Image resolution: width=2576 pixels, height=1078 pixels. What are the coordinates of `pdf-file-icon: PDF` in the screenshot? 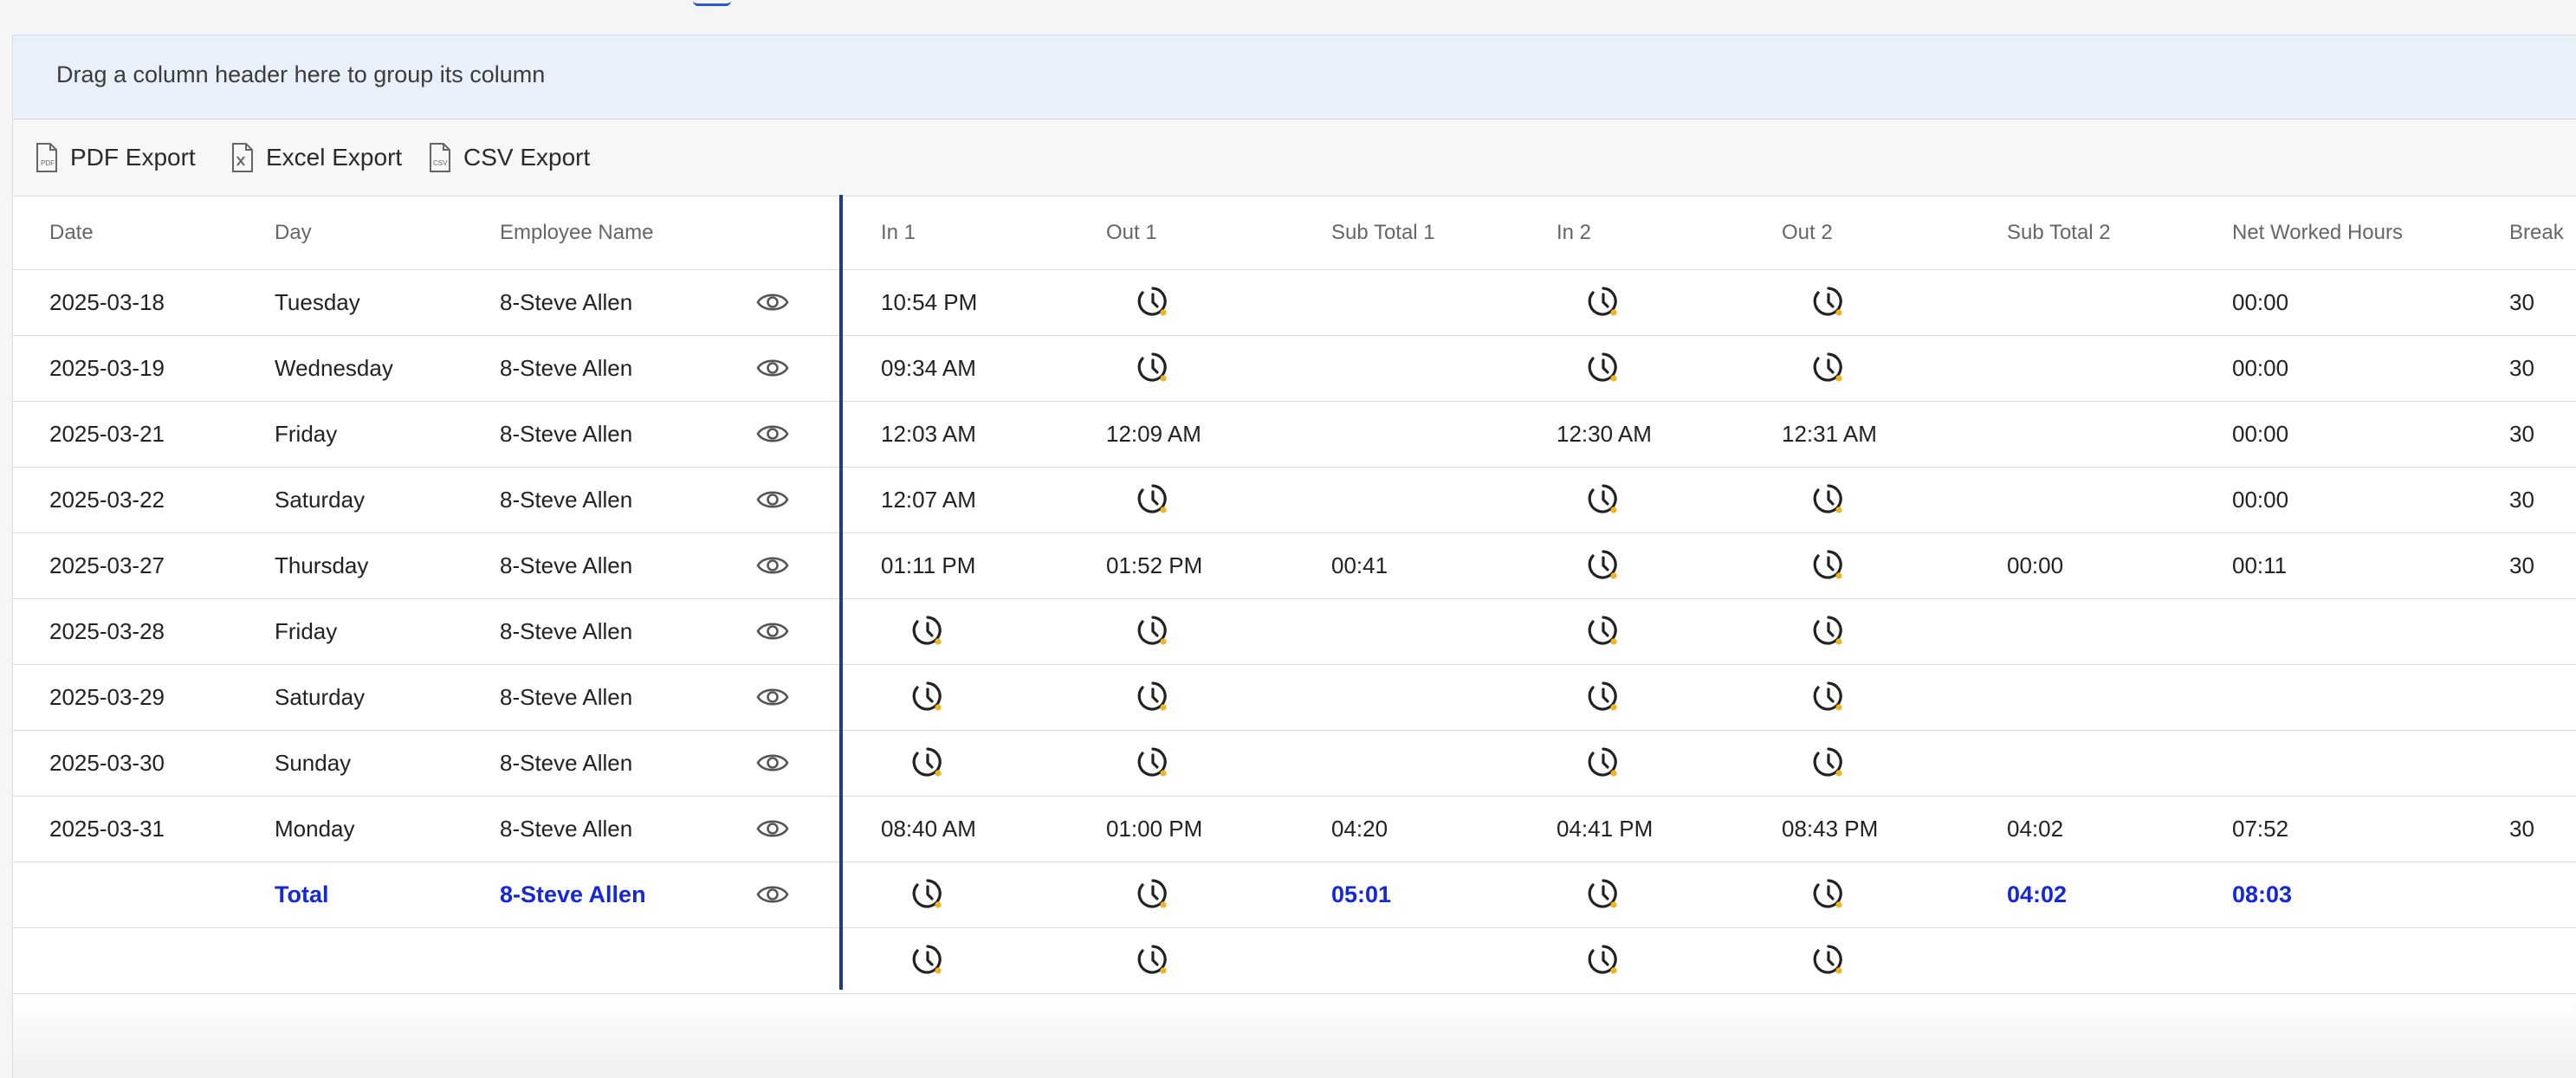 It's located at (46, 157).